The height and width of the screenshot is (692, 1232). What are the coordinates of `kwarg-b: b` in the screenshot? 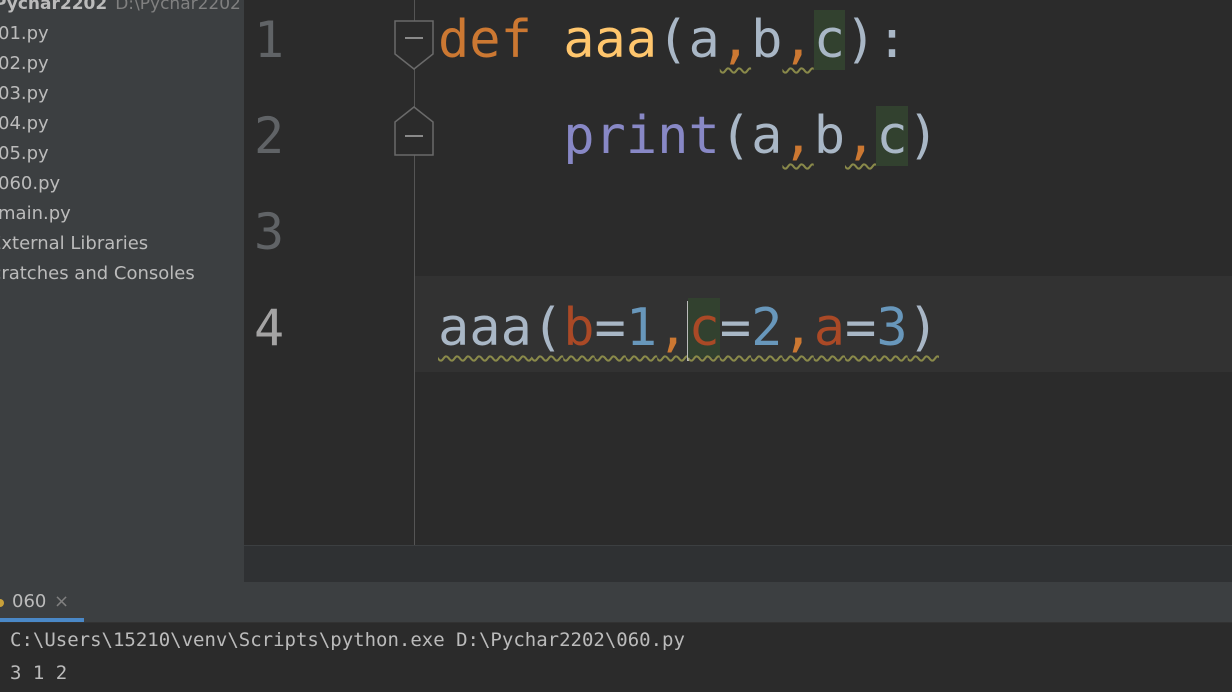 It's located at (579, 328).